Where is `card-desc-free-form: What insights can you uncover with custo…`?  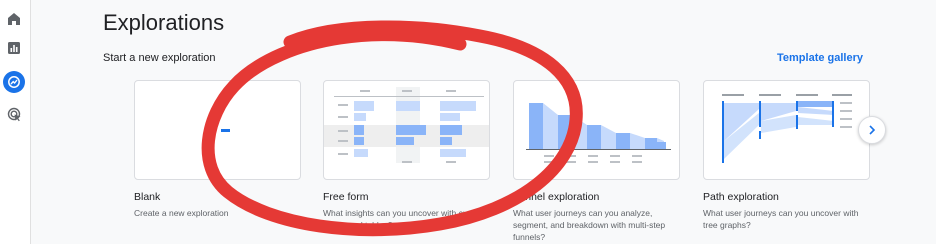
card-desc-free-form: What insights can you uncover with custo… is located at coordinates (404, 219).